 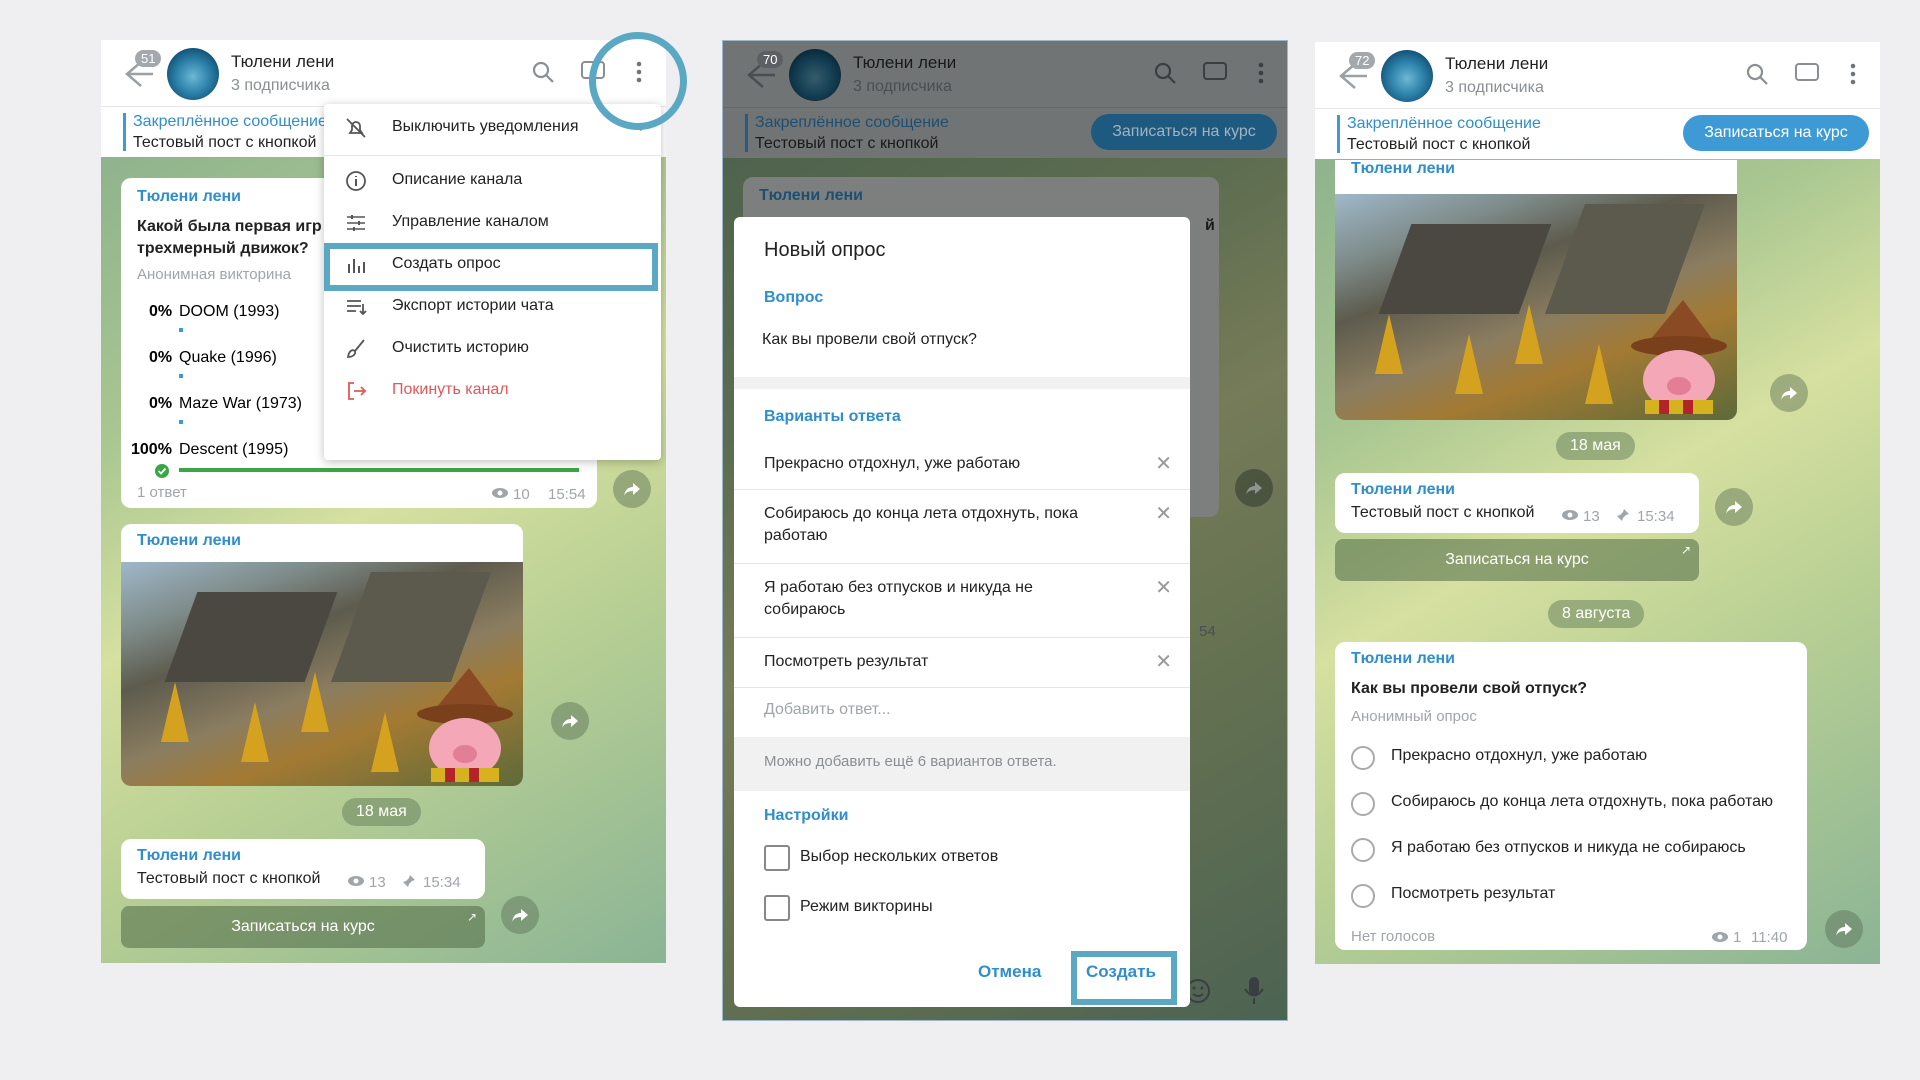 I want to click on option-pct: 0%, so click(x=161, y=357).